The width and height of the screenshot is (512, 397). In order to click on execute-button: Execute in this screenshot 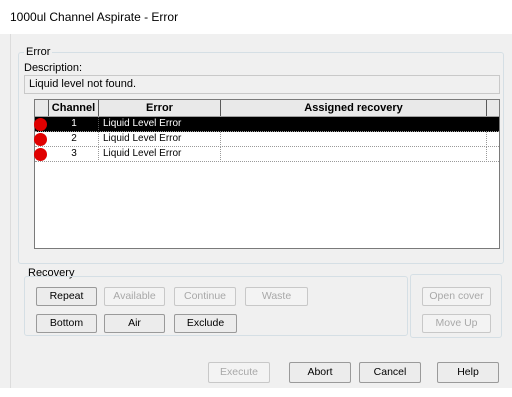, I will do `click(239, 372)`.